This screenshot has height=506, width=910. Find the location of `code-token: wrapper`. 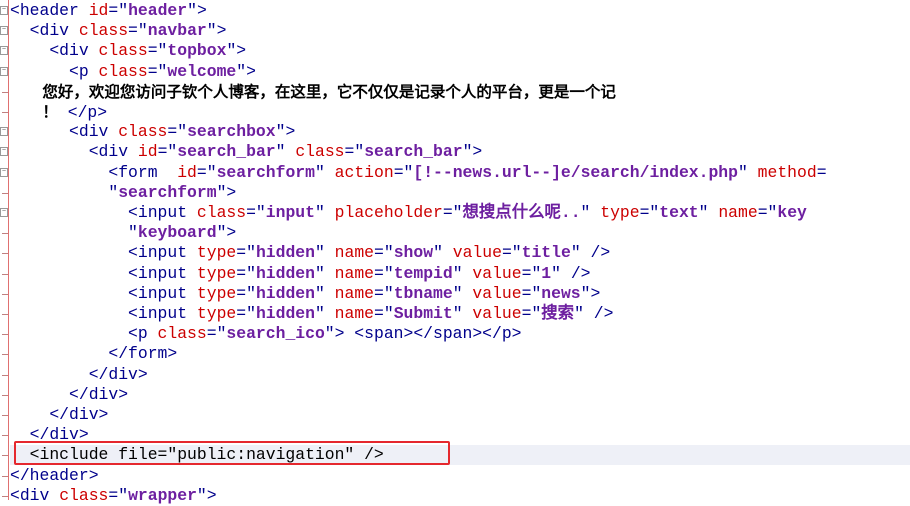

code-token: wrapper is located at coordinates (162, 495).